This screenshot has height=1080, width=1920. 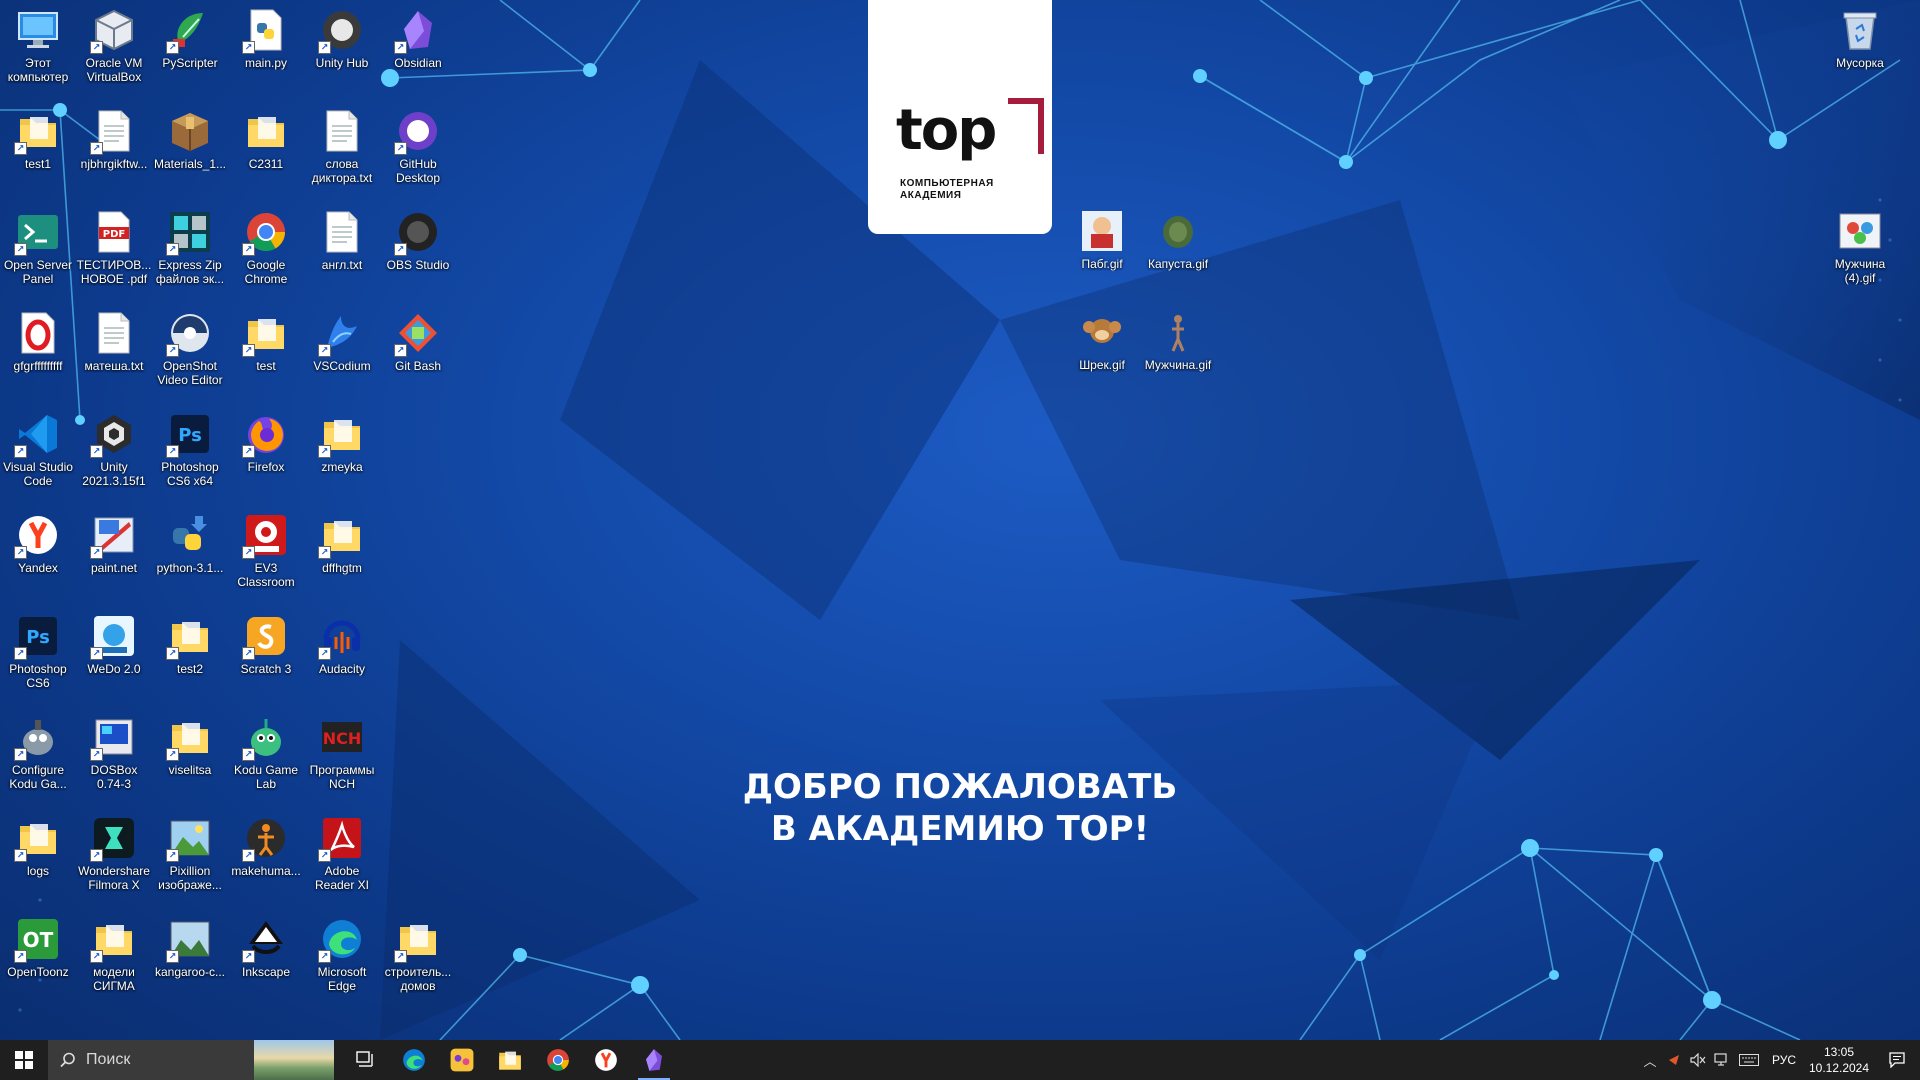 What do you see at coordinates (1722, 1060) in the screenshot?
I see `network-button` at bounding box center [1722, 1060].